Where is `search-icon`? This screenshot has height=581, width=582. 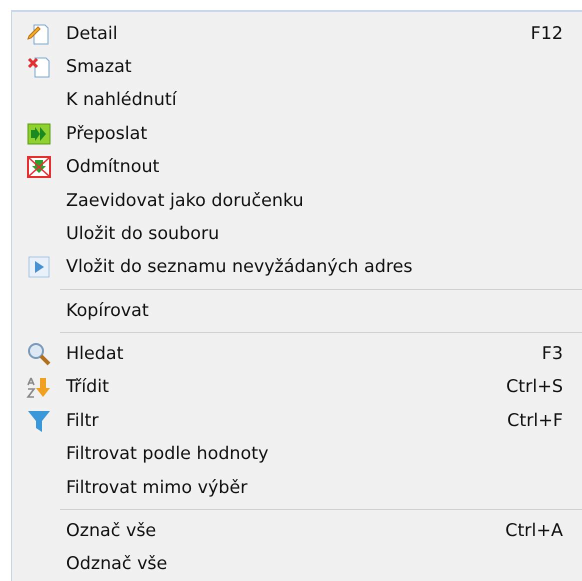
search-icon is located at coordinates (39, 354).